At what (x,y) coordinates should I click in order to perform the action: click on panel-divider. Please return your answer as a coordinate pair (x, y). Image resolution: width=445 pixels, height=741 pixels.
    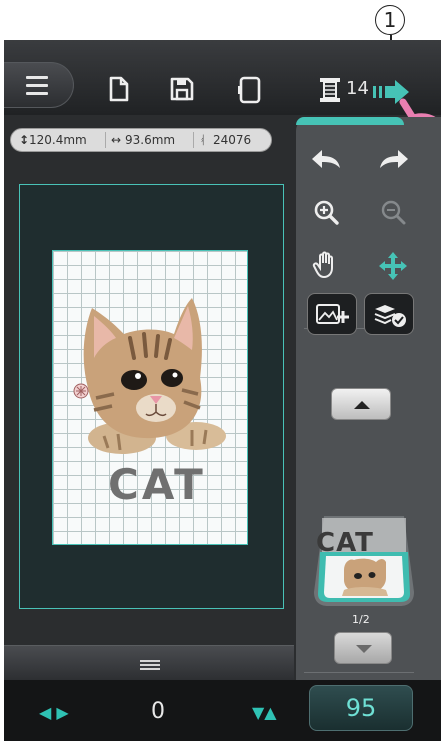
    Looking at the image, I should click on (359, 672).